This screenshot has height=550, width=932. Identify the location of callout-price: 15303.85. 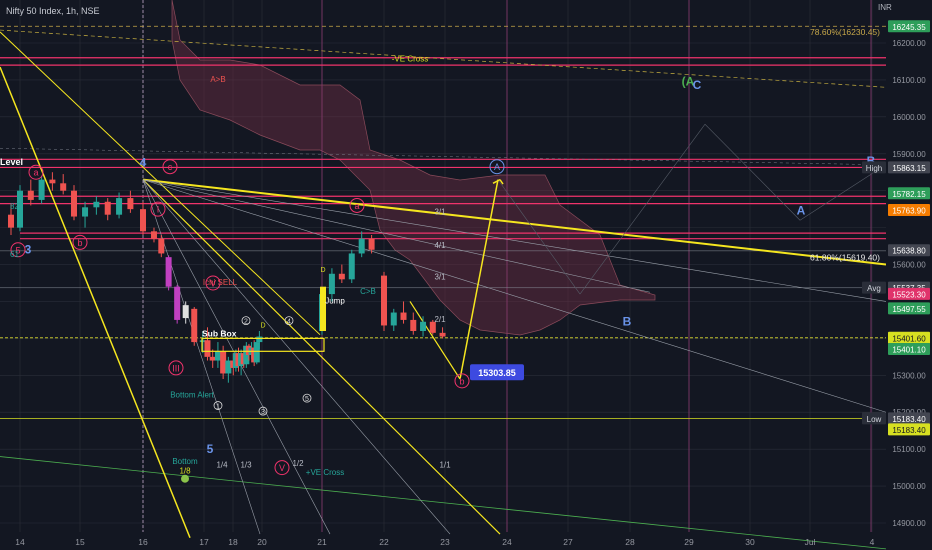
(497, 373).